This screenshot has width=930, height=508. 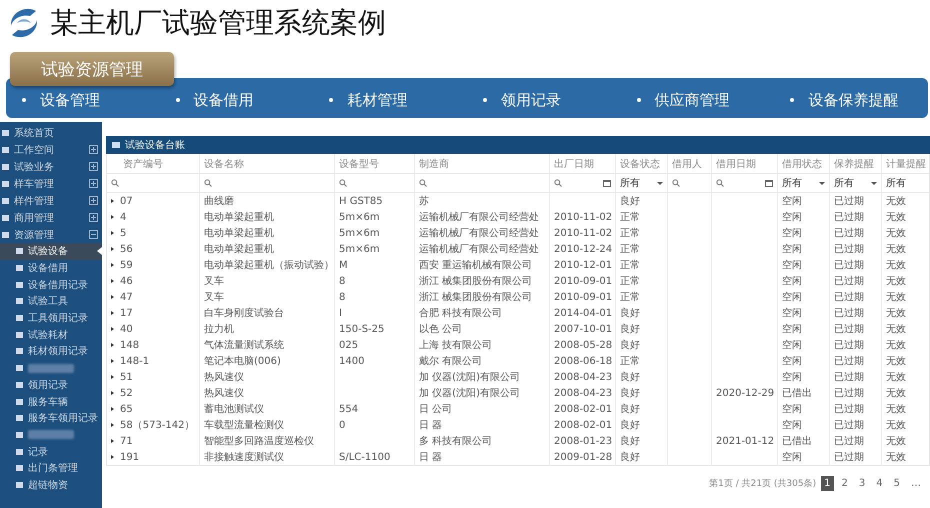 I want to click on column-header: 借用日期, so click(x=744, y=163).